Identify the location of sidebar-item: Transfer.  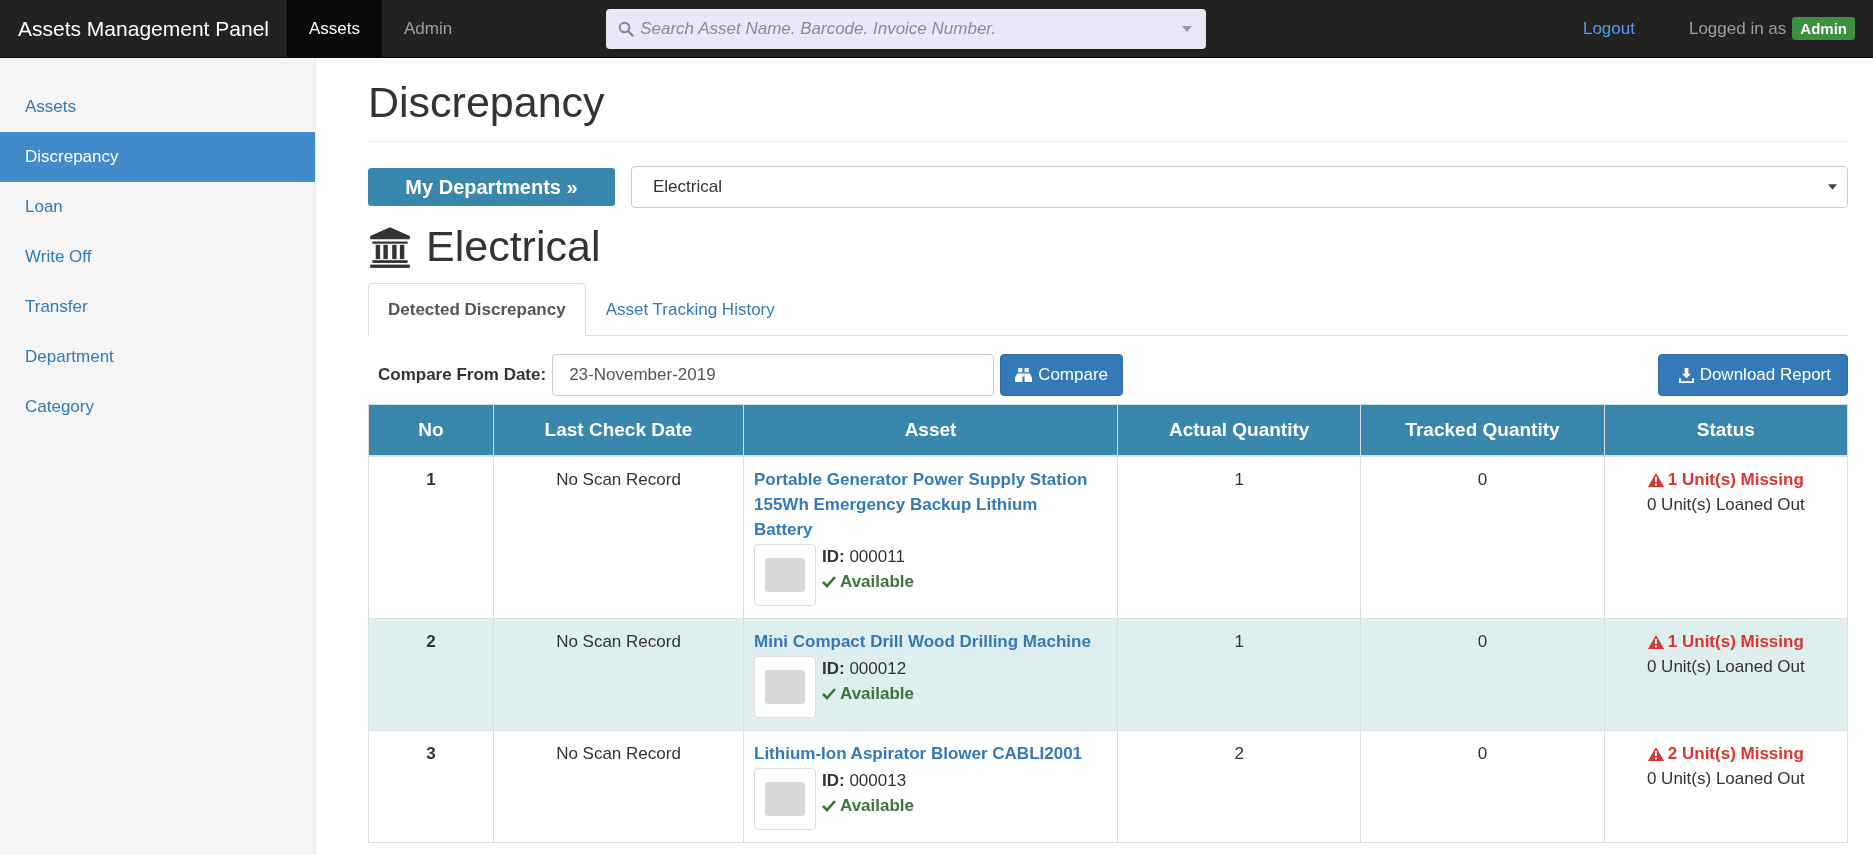
(157, 307).